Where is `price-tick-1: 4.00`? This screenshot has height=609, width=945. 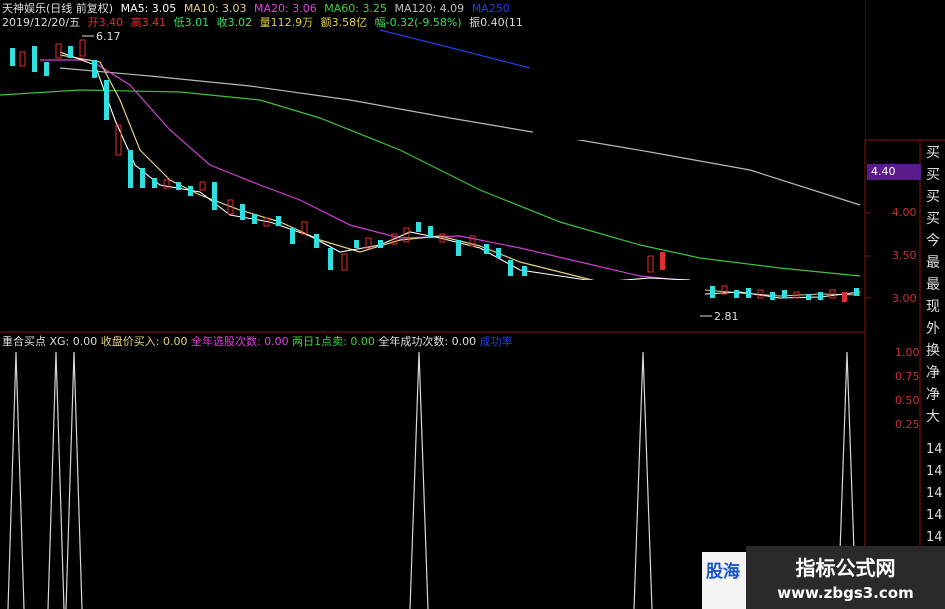
price-tick-1: 4.00 is located at coordinates (904, 212).